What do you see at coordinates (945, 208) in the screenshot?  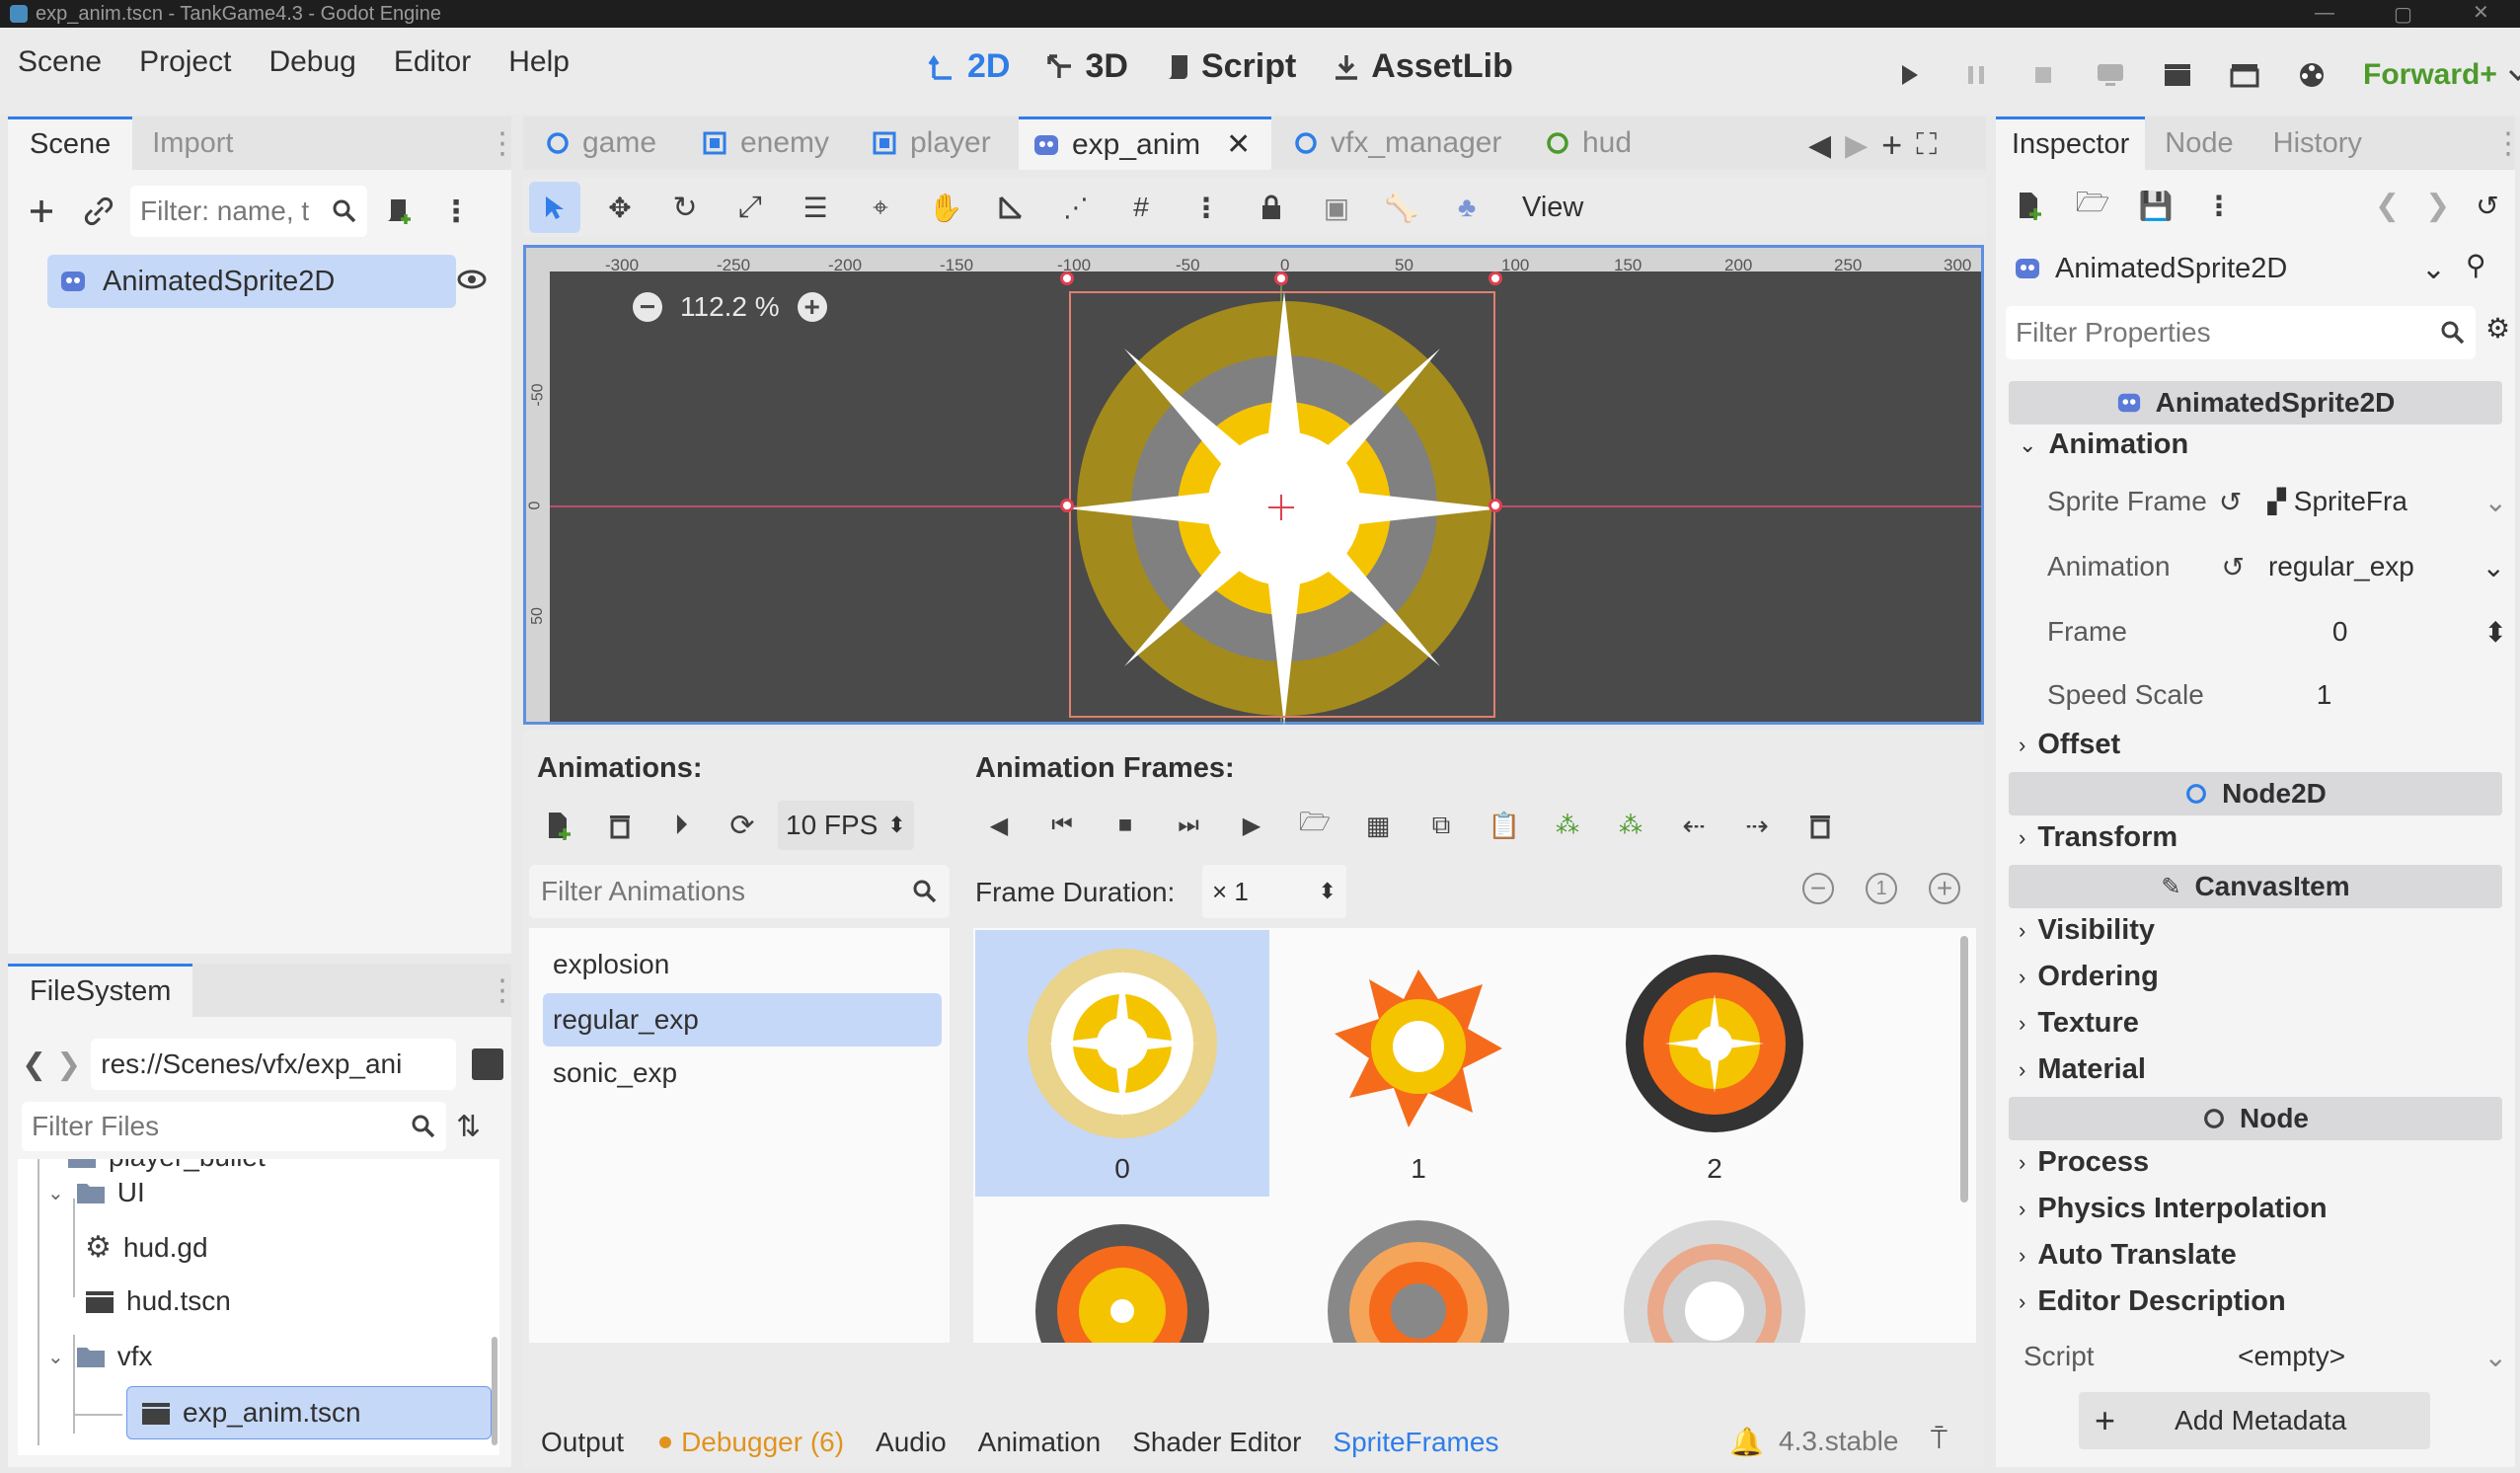 I see `pan-mode-button: ✋` at bounding box center [945, 208].